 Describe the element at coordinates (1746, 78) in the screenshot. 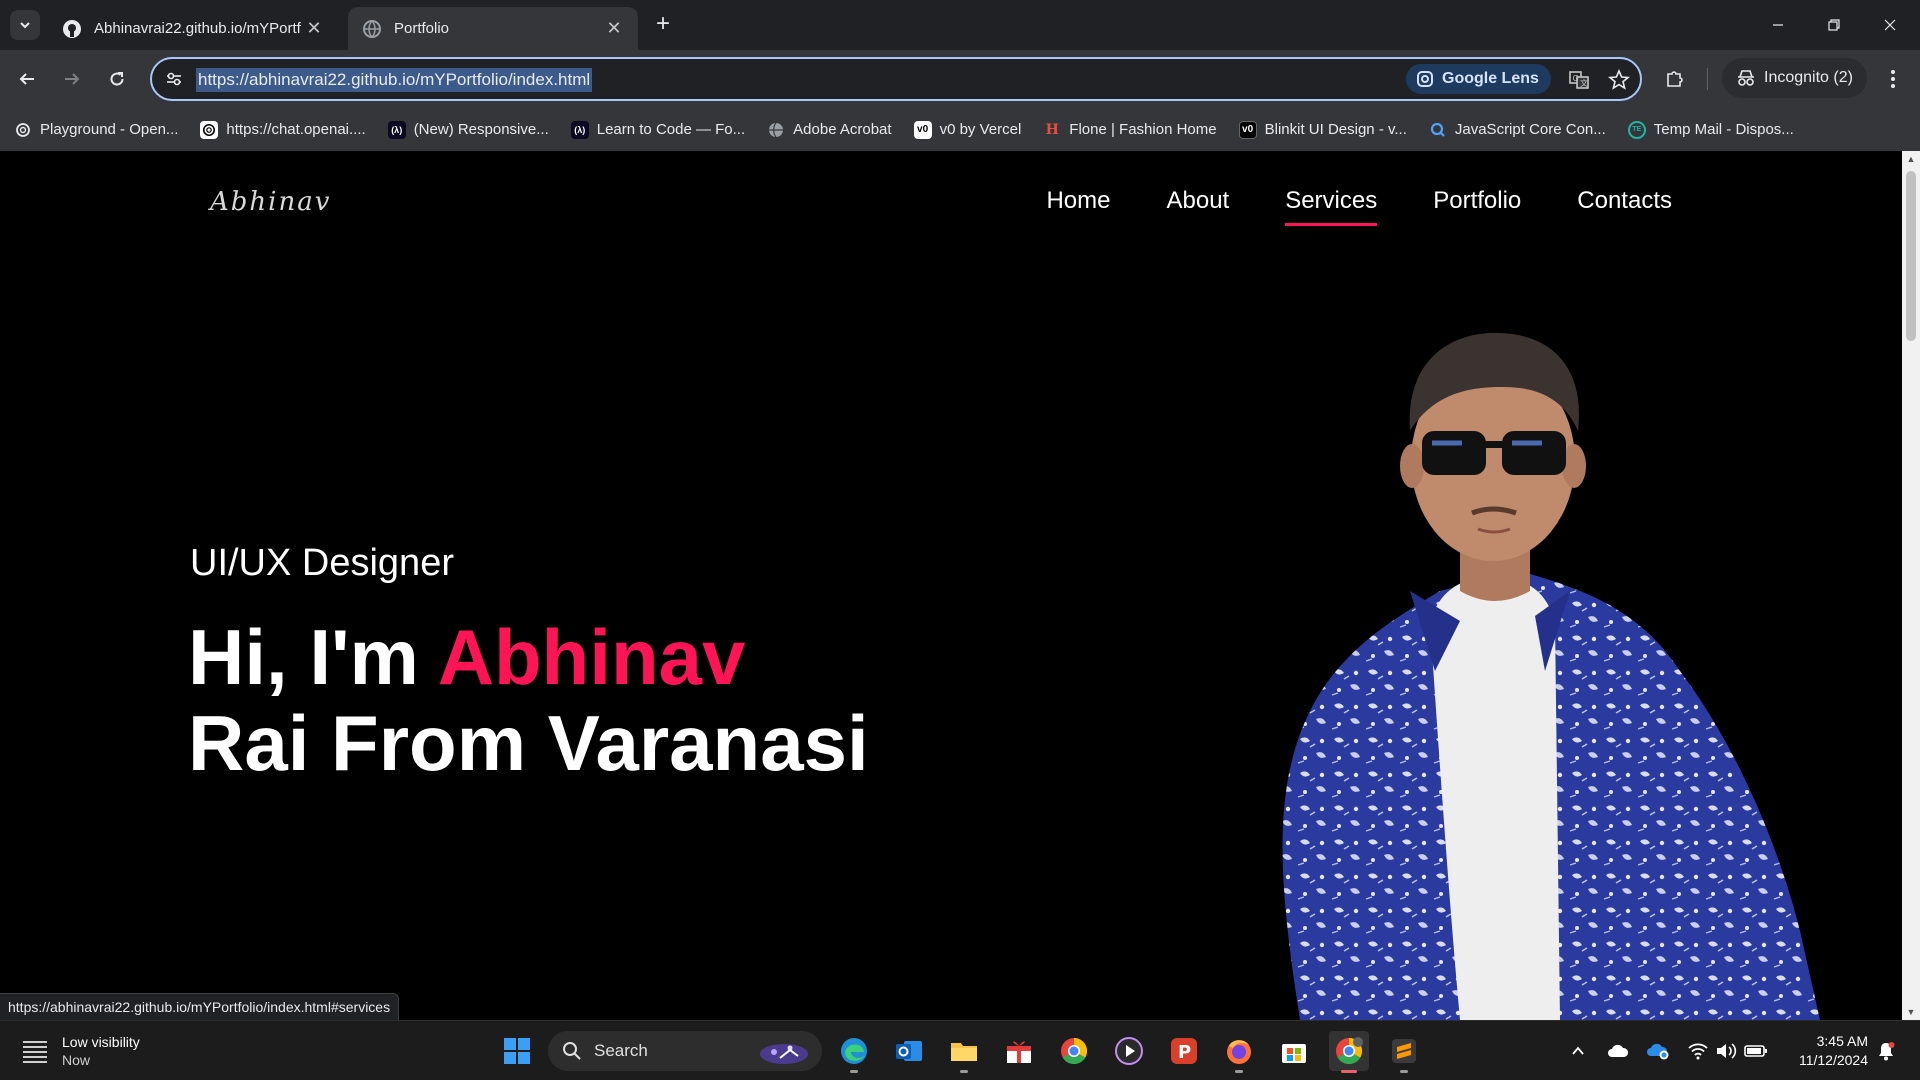

I see `incognito-icon` at that location.